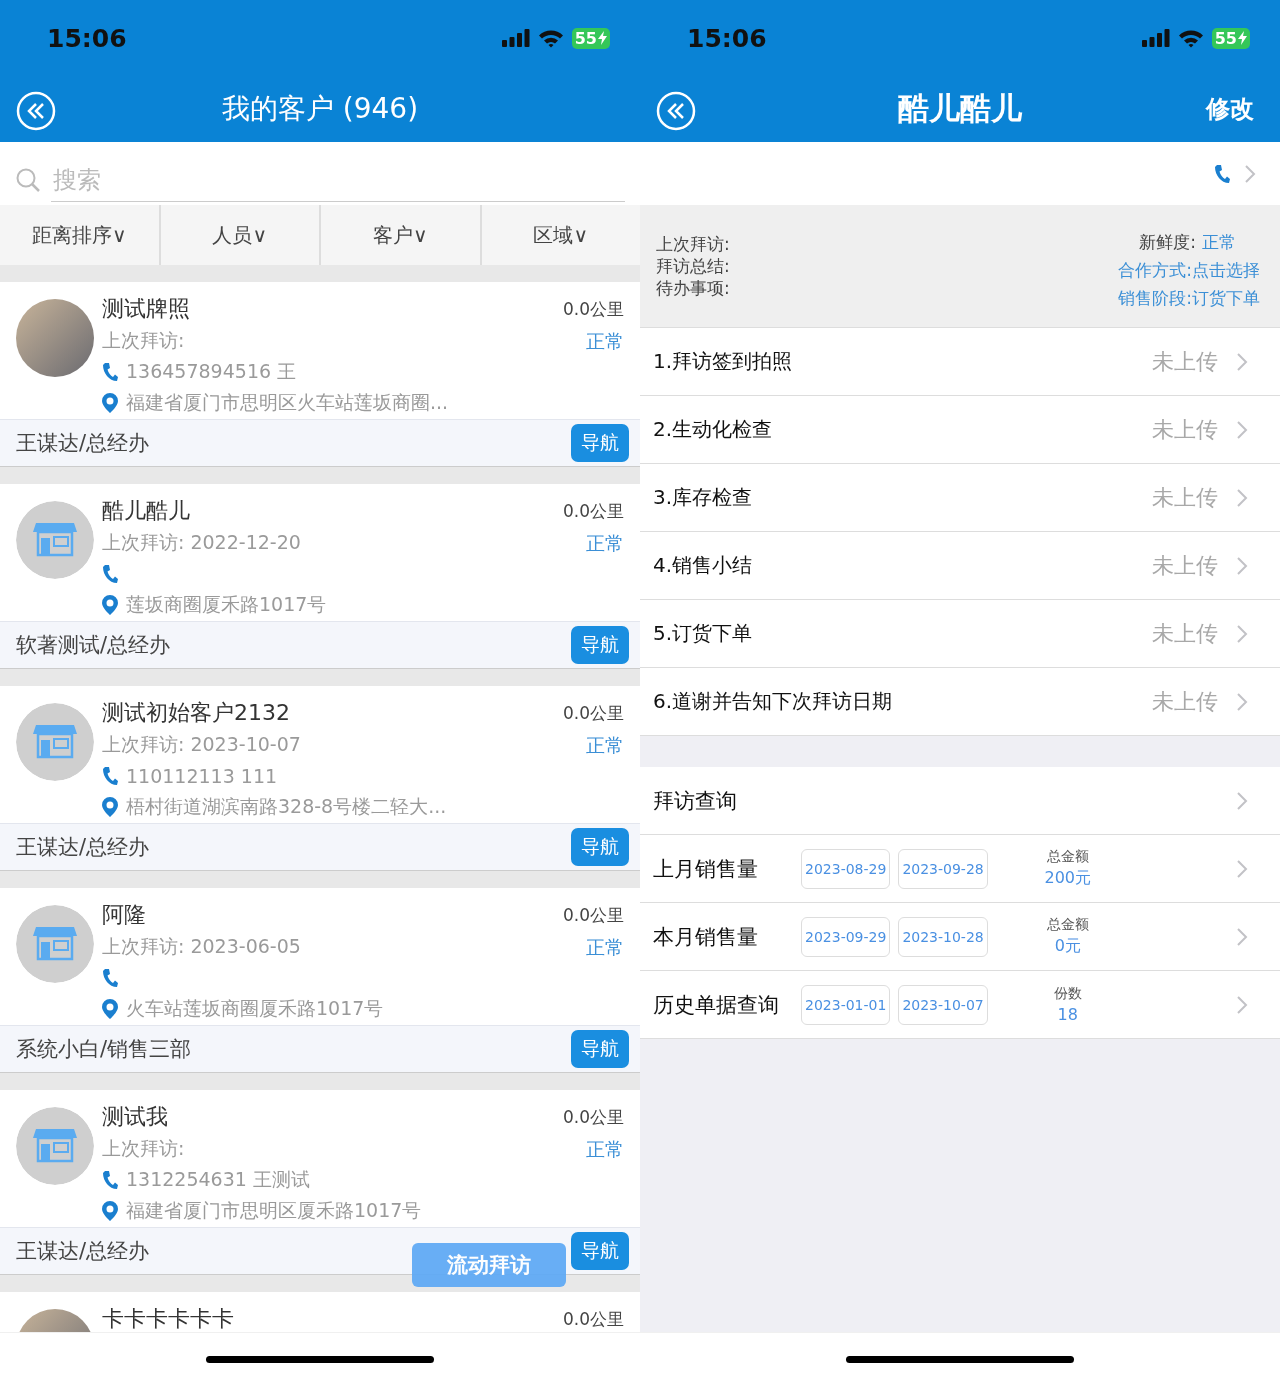 This screenshot has width=1280, height=1385. Describe the element at coordinates (226, 604) in the screenshot. I see `address-text: 莲坂商圈厦禾路1017号` at that location.